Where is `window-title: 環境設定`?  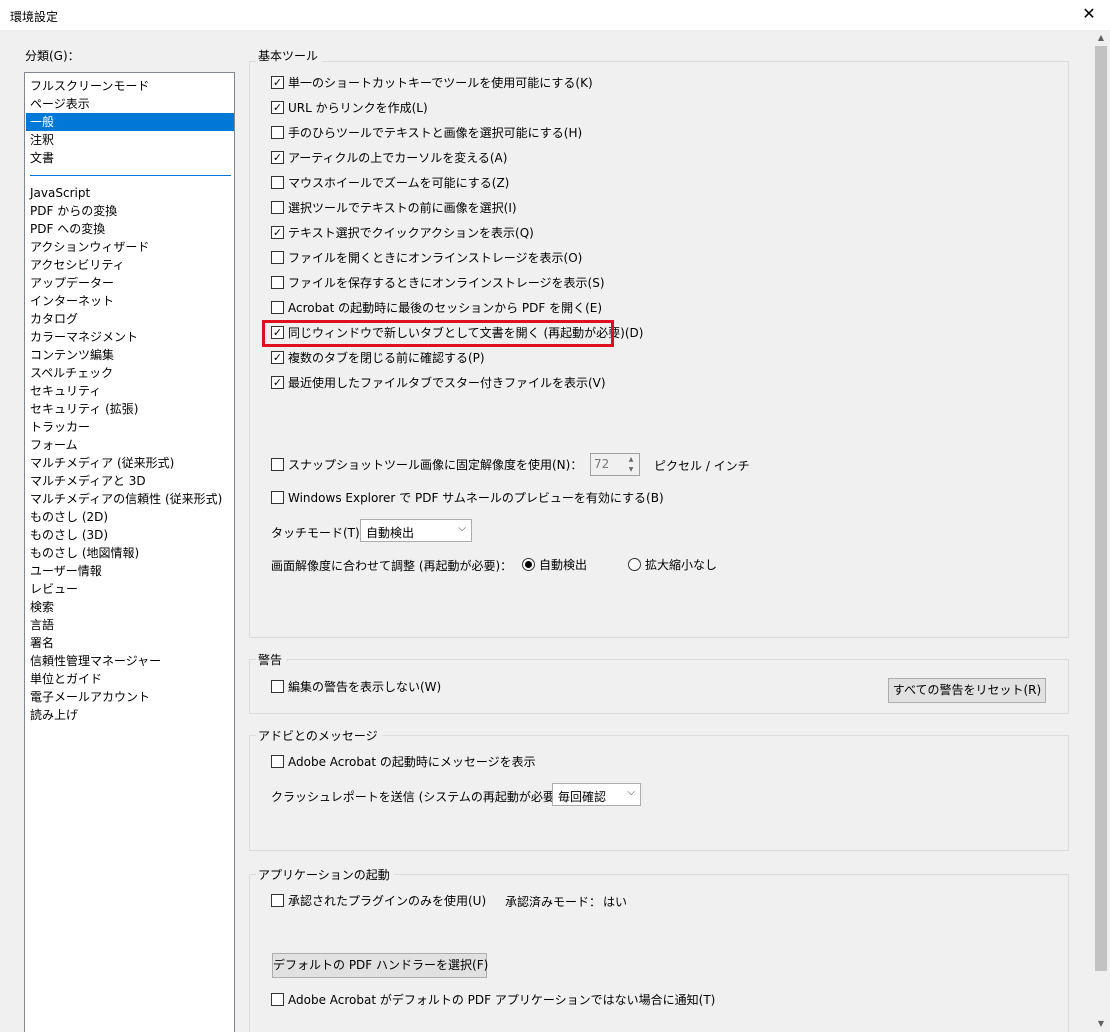
window-title: 環境設定 is located at coordinates (34, 17).